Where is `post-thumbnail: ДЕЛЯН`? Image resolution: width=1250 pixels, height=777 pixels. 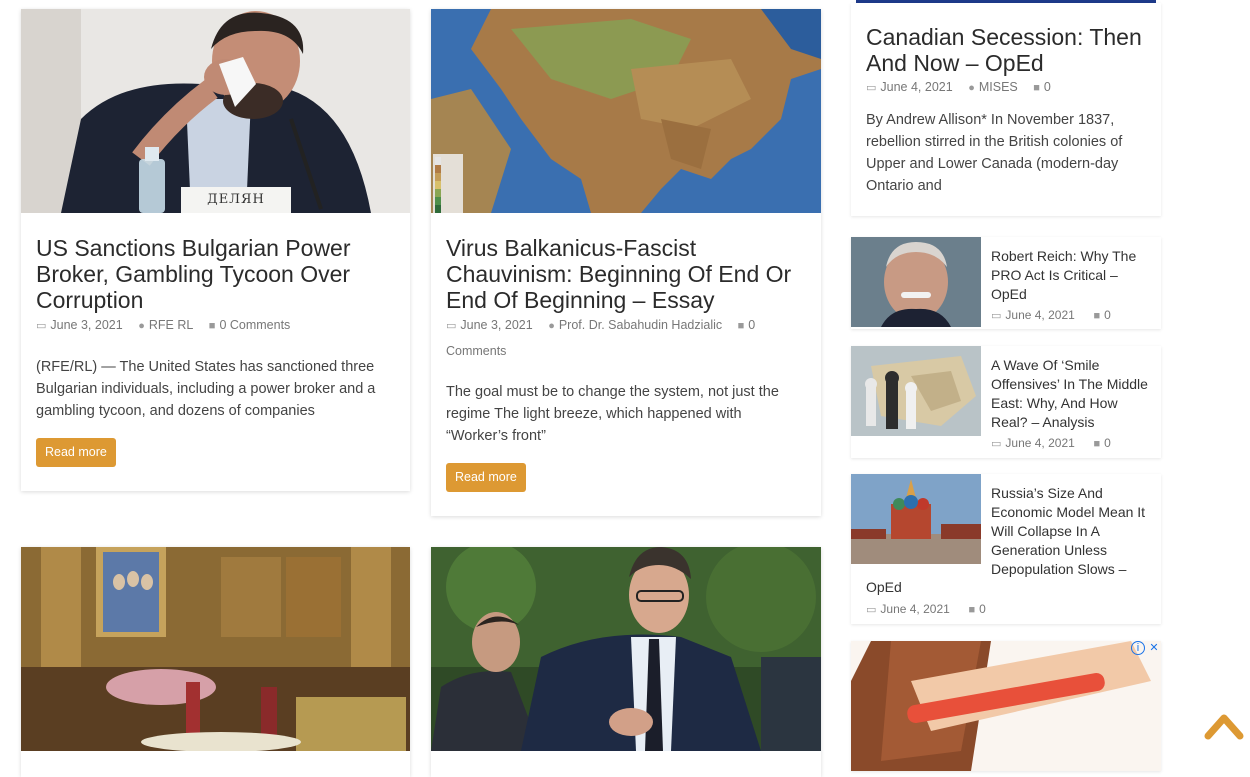 post-thumbnail: ДЕЛЯН is located at coordinates (215, 111).